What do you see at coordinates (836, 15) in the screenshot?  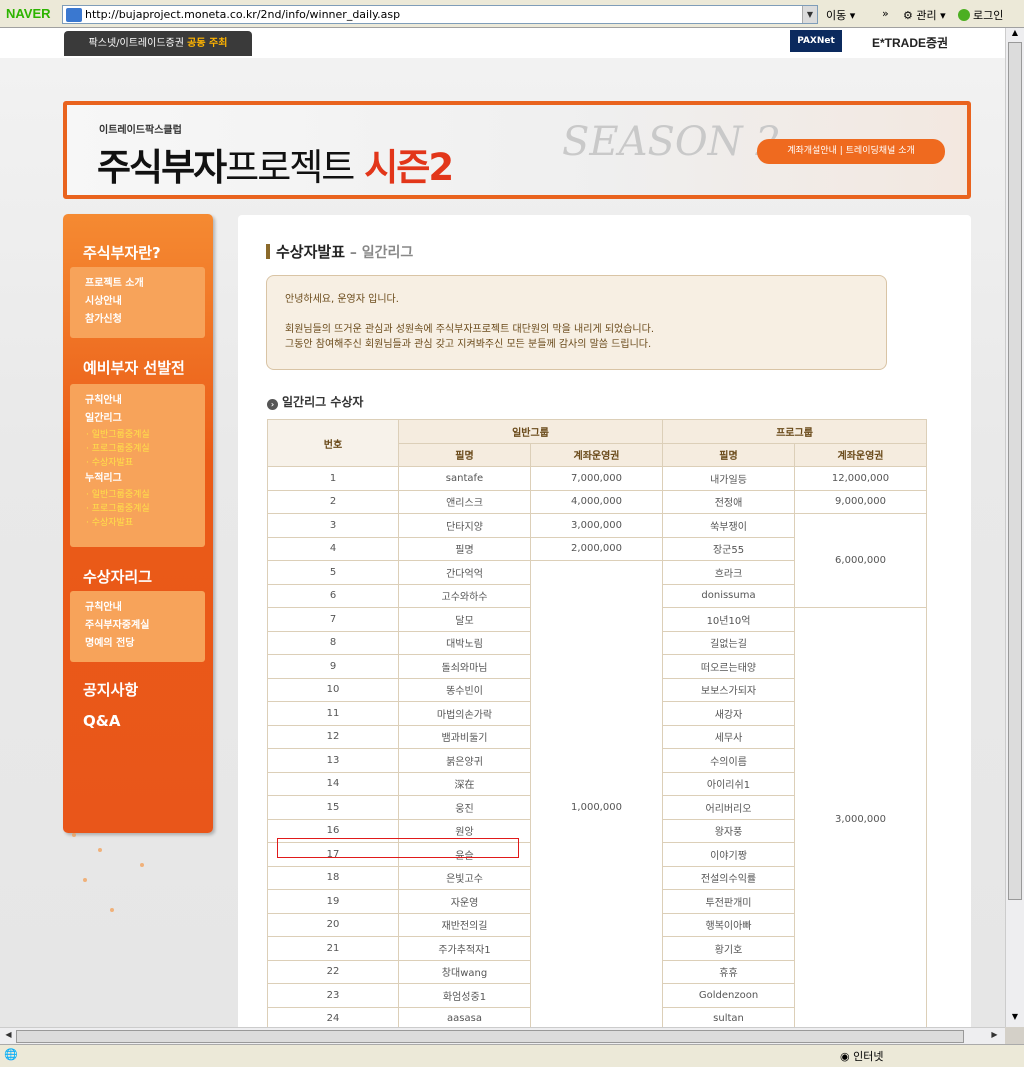 I see `go-label: 이동` at bounding box center [836, 15].